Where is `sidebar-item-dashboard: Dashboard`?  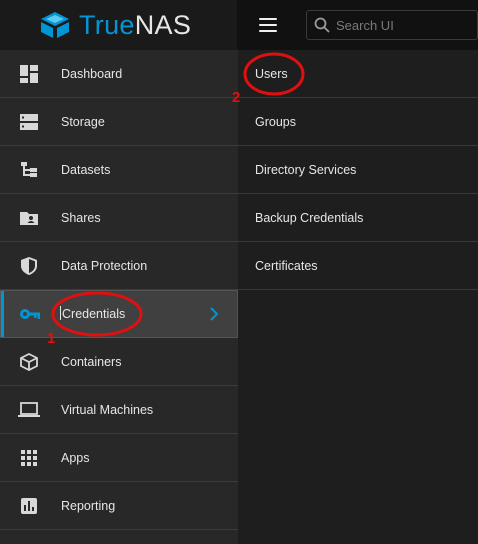
sidebar-item-dashboard: Dashboard is located at coordinates (119, 74).